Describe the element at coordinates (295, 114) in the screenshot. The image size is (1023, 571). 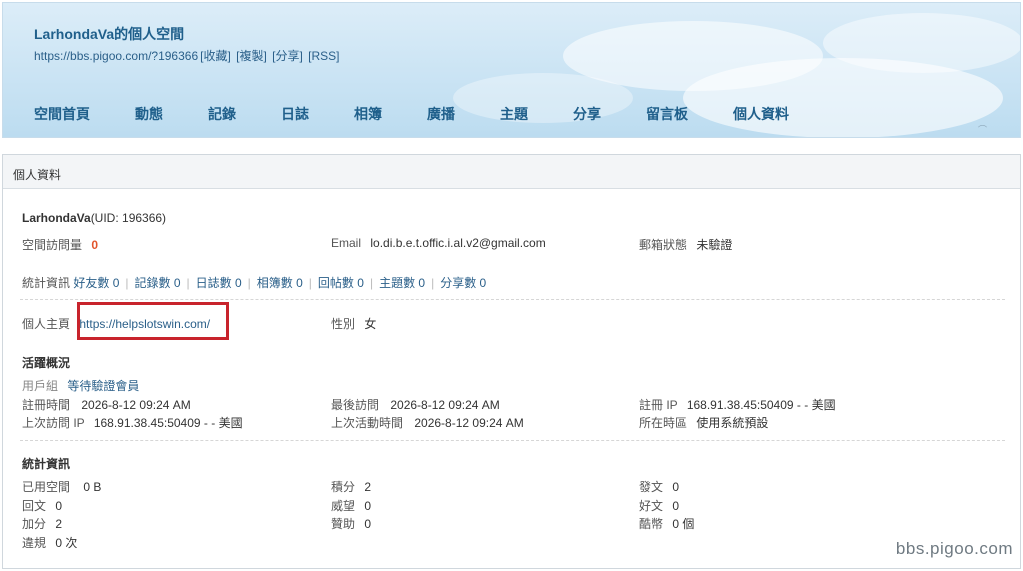
I see `nav-blog: 日誌` at that location.